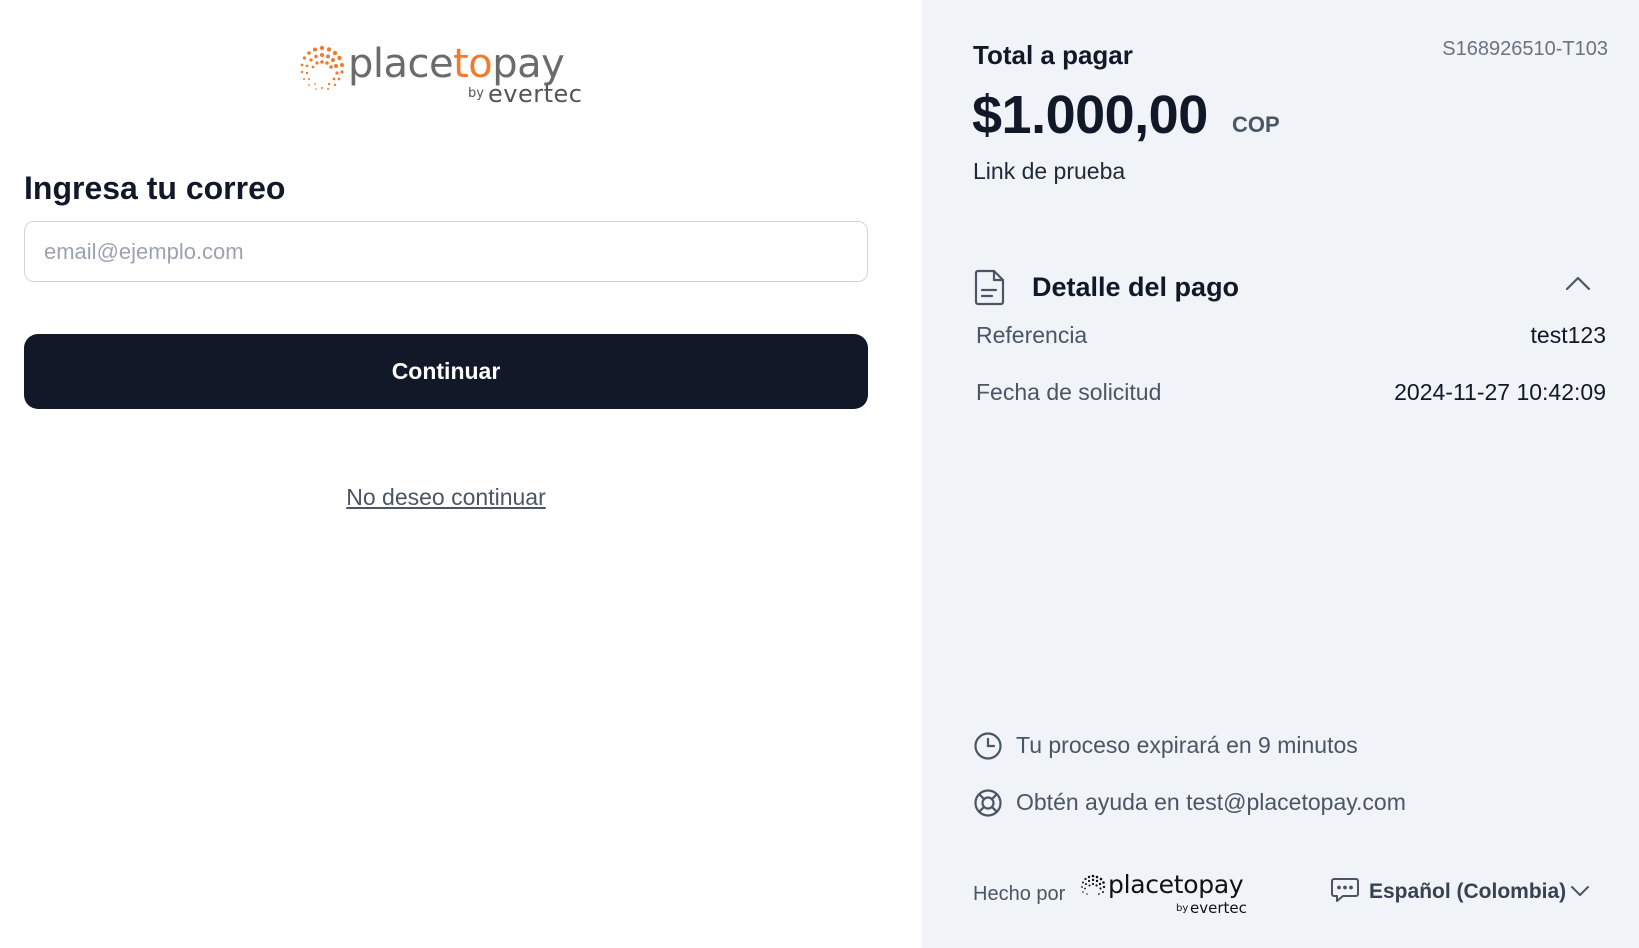  What do you see at coordinates (1468, 891) in the screenshot?
I see `language-label: Español (Colombia)` at bounding box center [1468, 891].